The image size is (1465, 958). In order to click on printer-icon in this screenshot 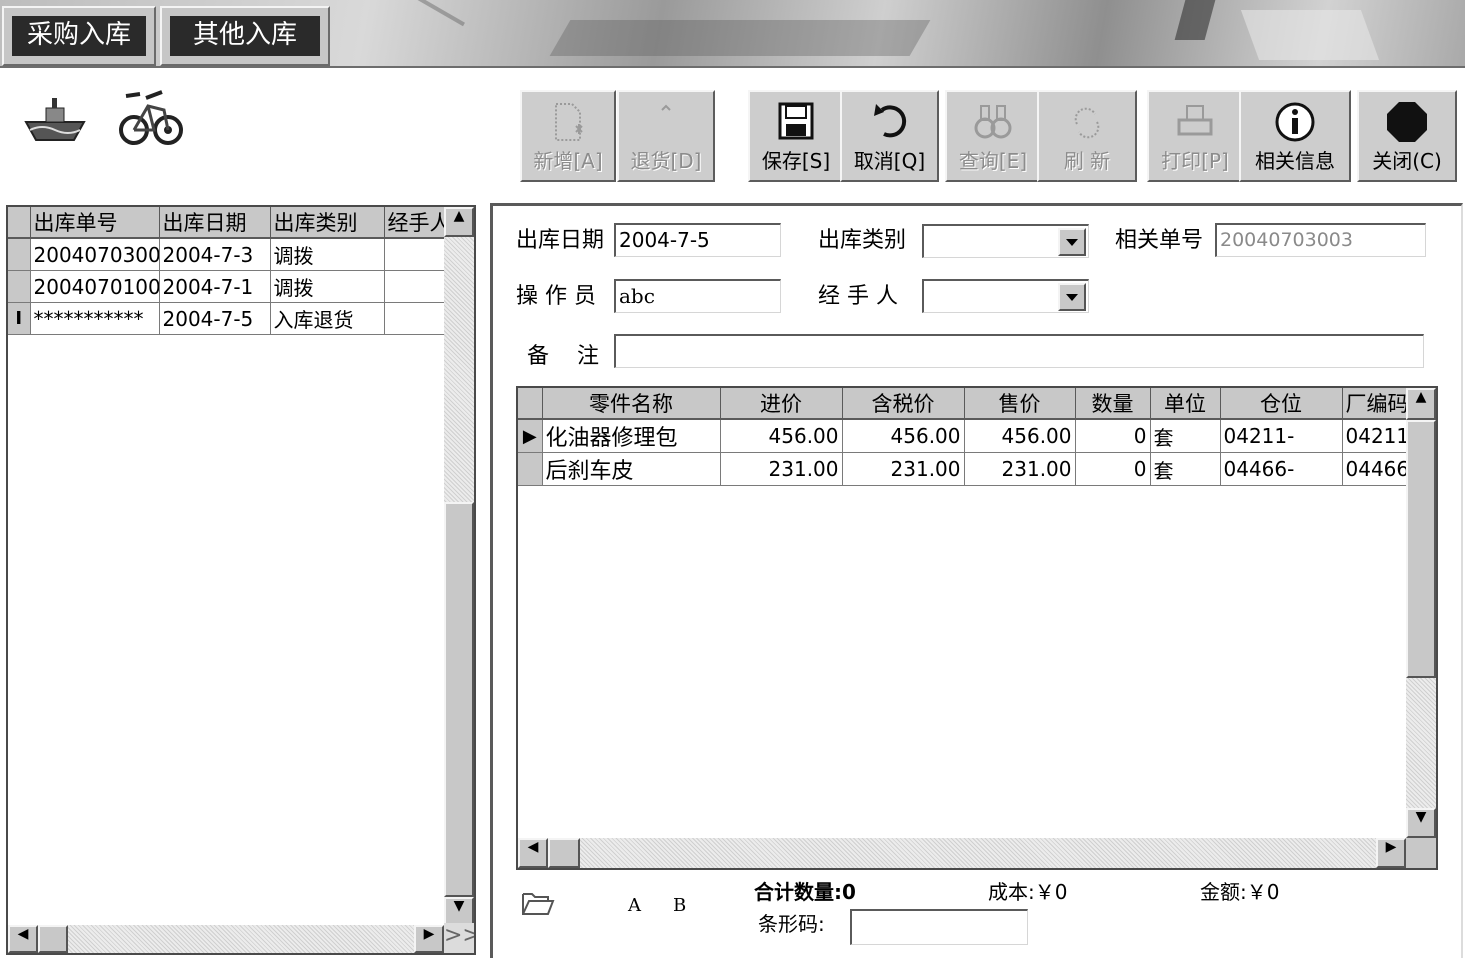, I will do `click(1195, 120)`.